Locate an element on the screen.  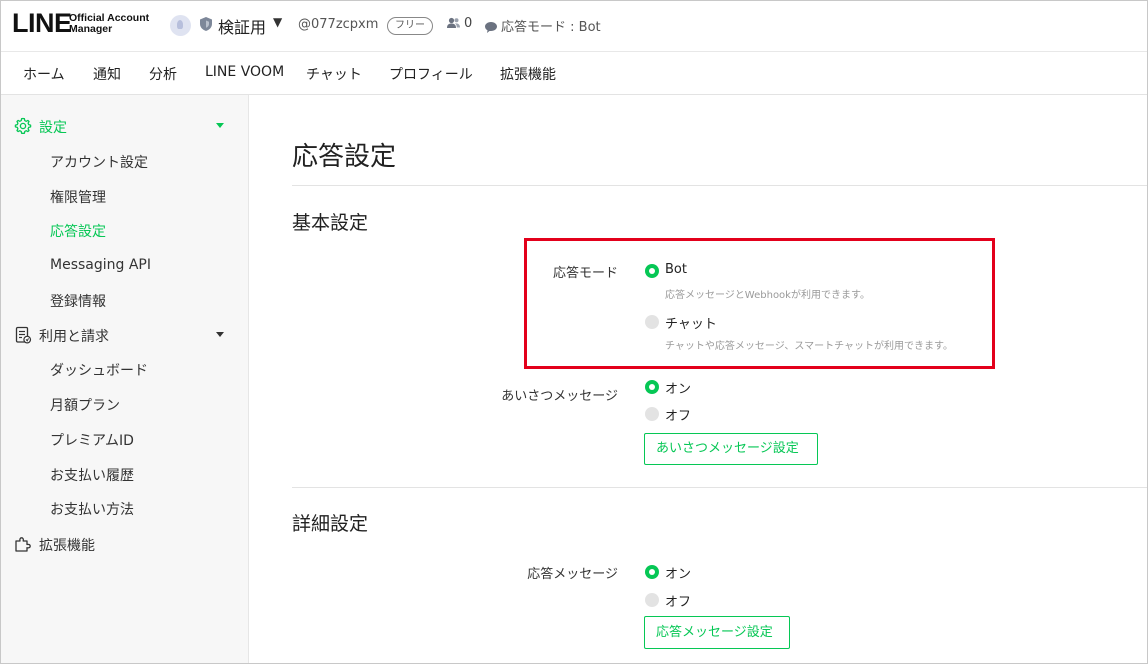
greeting-off-label: オフ is located at coordinates (678, 414).